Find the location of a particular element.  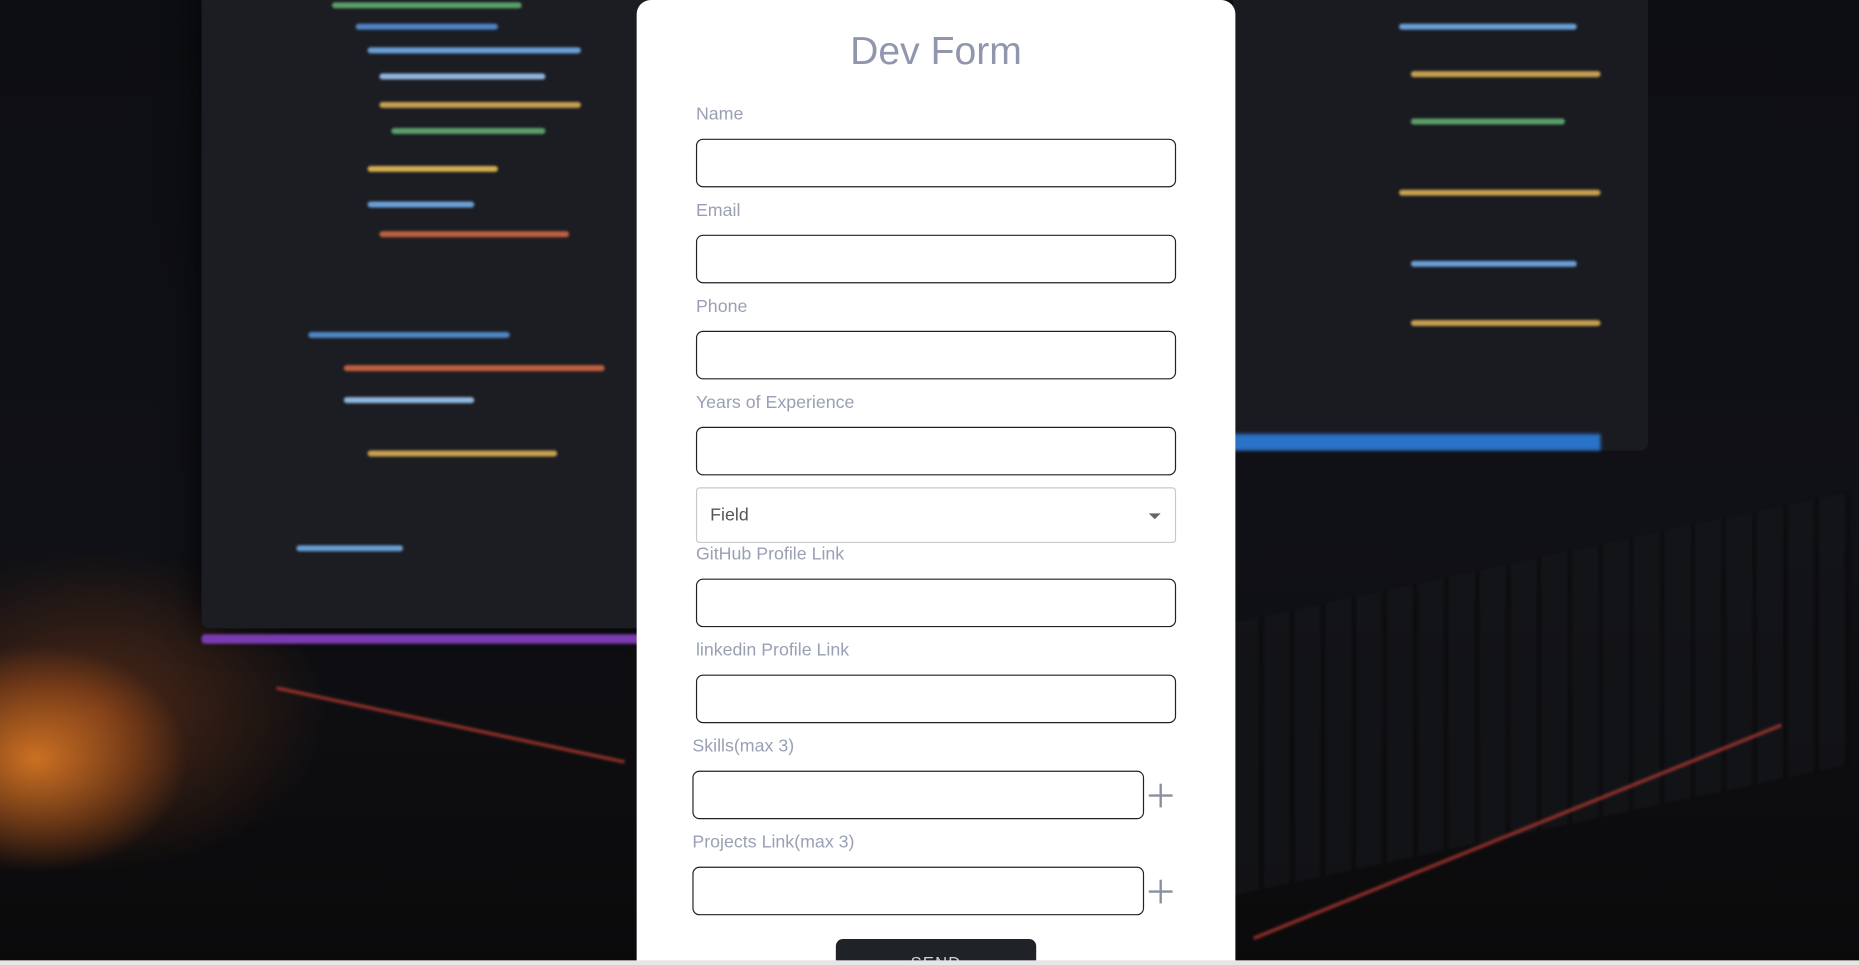

github-label: GitHub Profile Link is located at coordinates (770, 554).